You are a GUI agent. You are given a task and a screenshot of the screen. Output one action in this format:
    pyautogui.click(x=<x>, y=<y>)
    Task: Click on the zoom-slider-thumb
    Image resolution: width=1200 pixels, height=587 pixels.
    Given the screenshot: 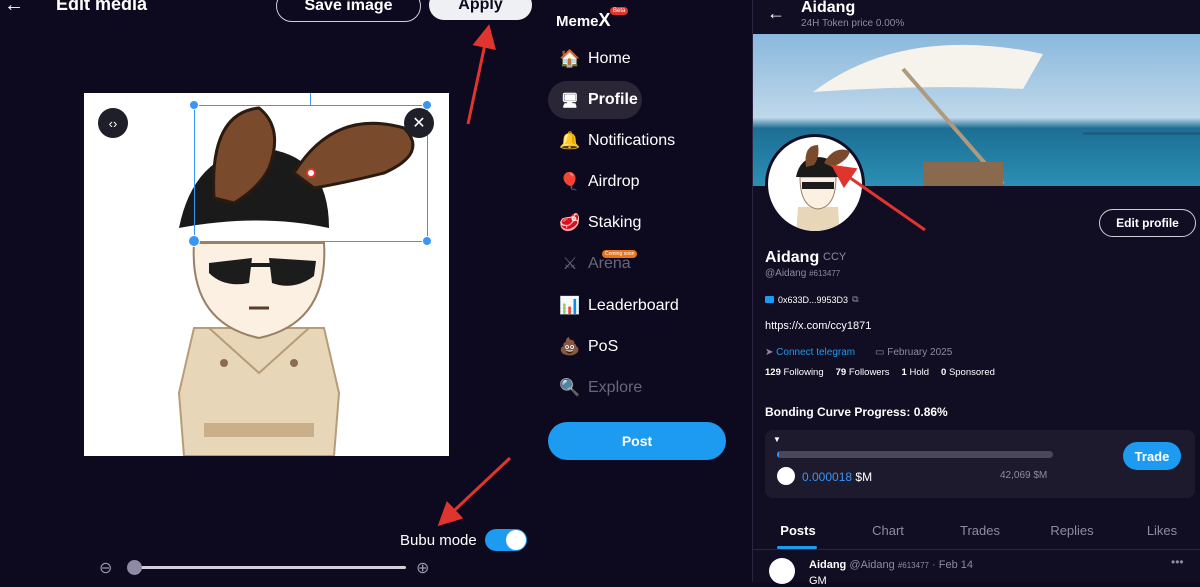 What is the action you would take?
    pyautogui.click(x=134, y=567)
    